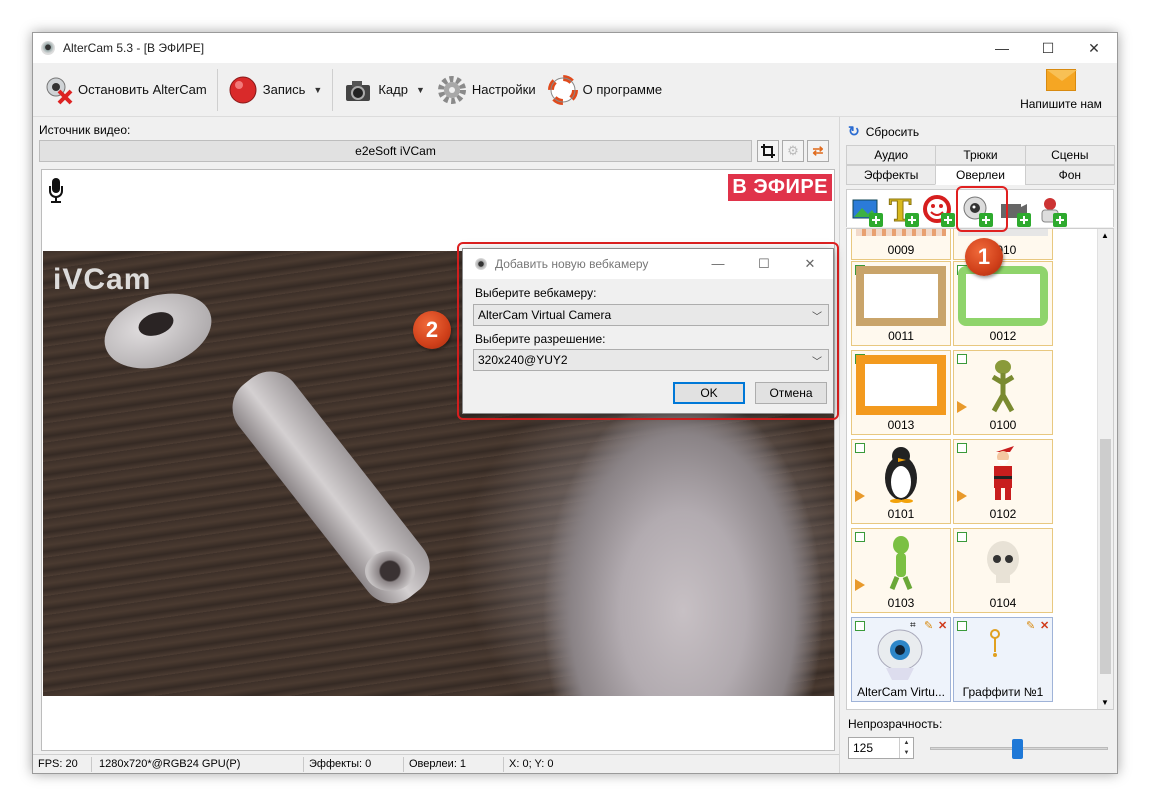 This screenshot has width=1150, height=807. I want to click on frame-label: Кадр, so click(393, 89).